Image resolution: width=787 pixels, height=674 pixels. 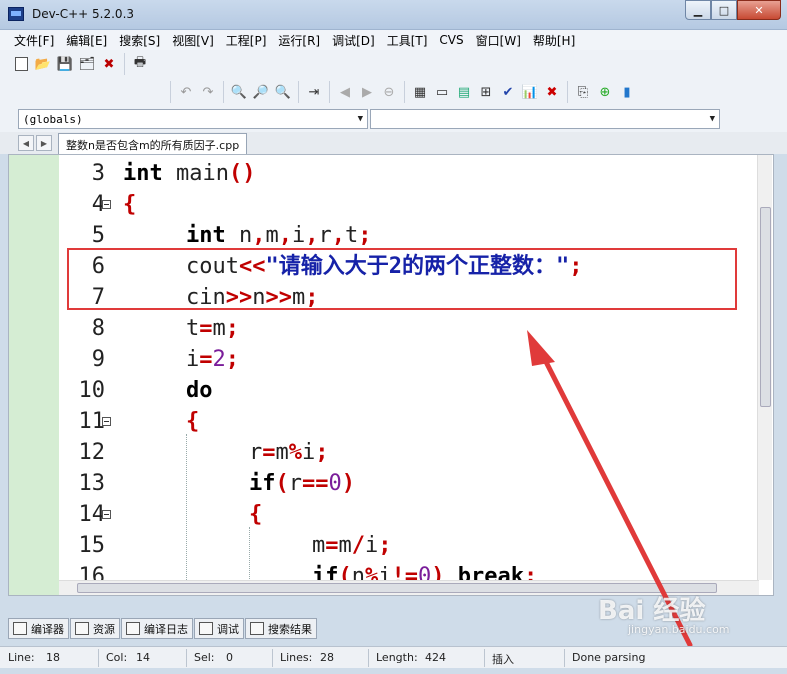 I want to click on menu-item: 工程[P], so click(x=246, y=40).